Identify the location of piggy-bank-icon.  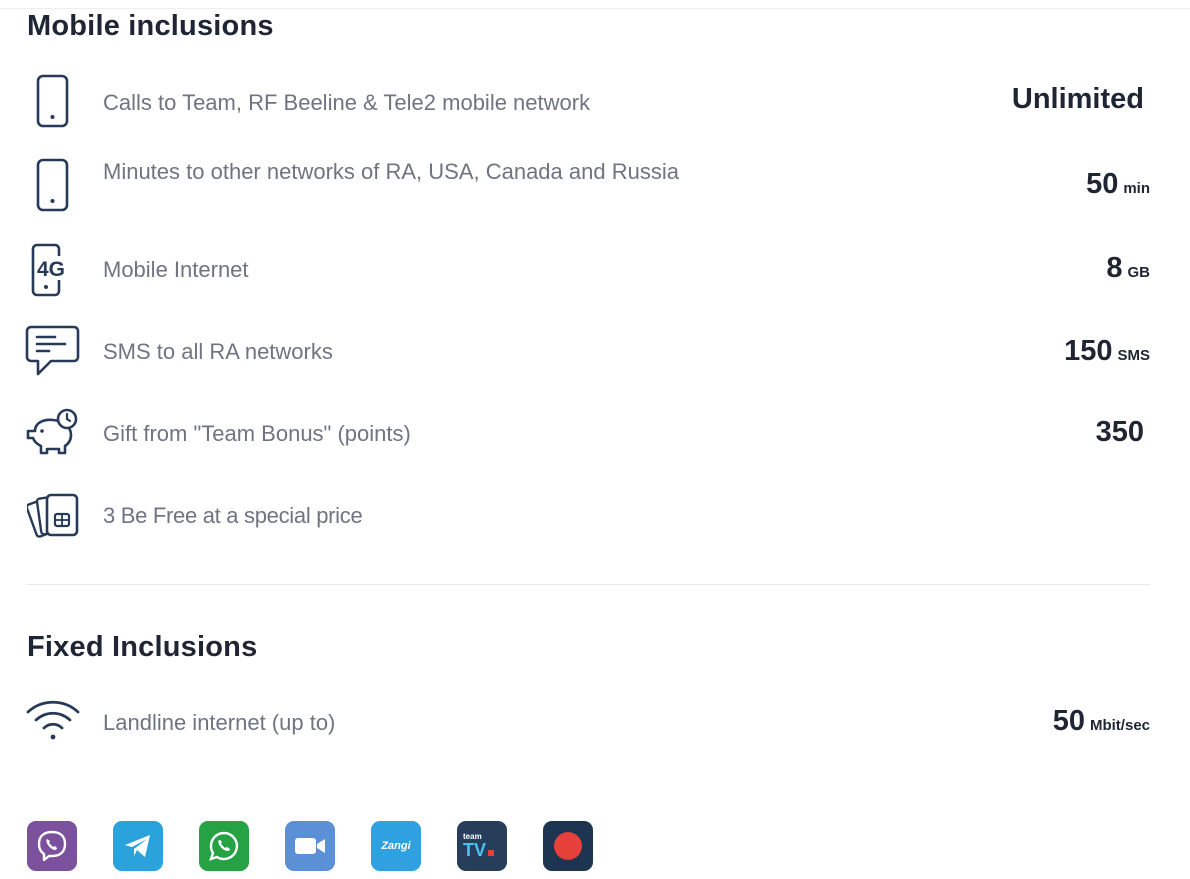
(53, 433).